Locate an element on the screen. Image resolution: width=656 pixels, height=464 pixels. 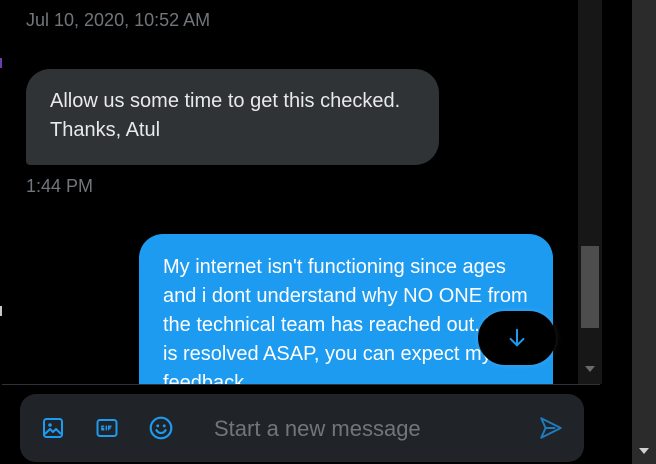
message-composer is located at coordinates (302, 428).